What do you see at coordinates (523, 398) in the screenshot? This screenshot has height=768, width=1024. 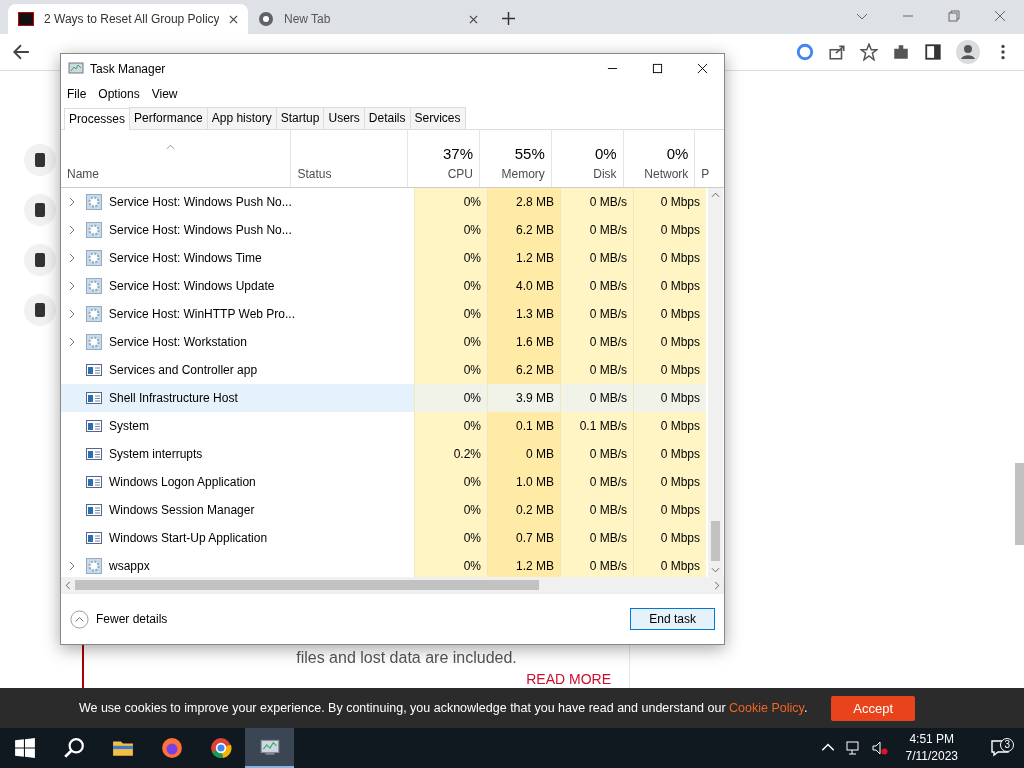 I see `table-cell: 3.9 MB` at bounding box center [523, 398].